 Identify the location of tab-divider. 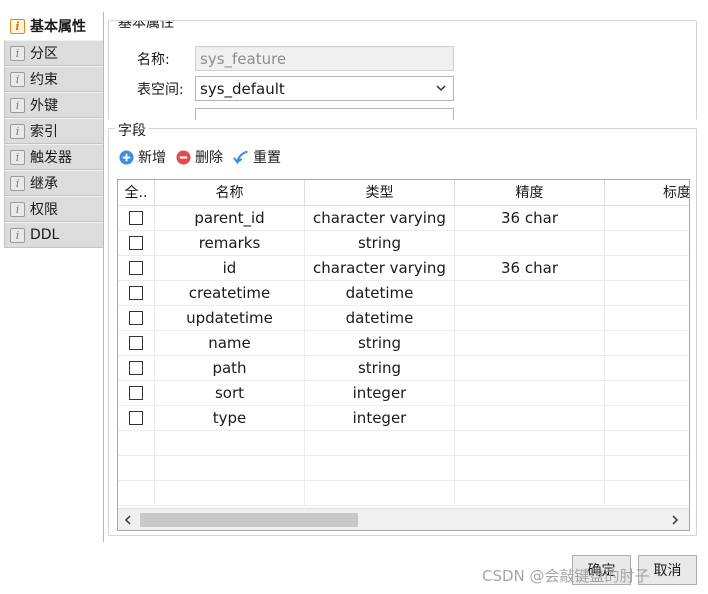
(103, 277).